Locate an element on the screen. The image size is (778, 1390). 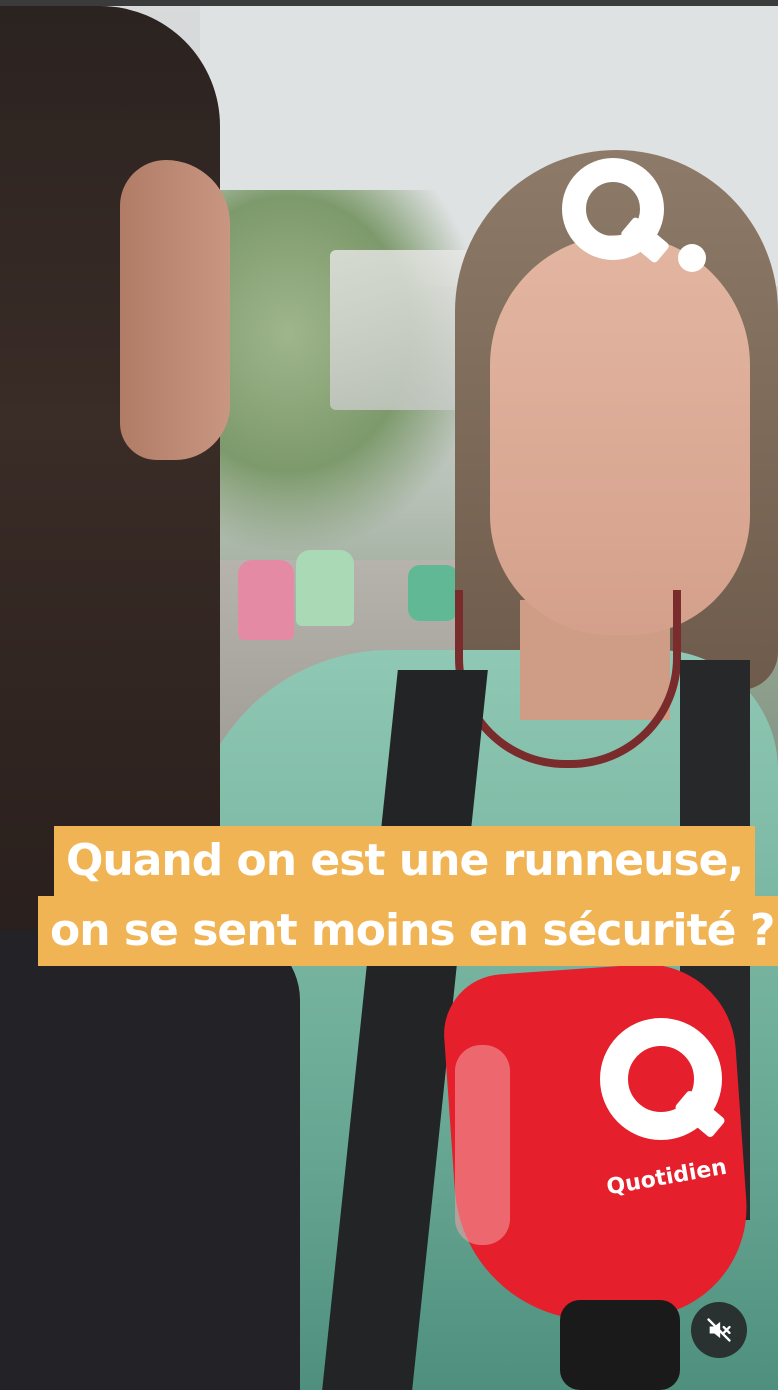
mute-toggle-button is located at coordinates (719, 1330).